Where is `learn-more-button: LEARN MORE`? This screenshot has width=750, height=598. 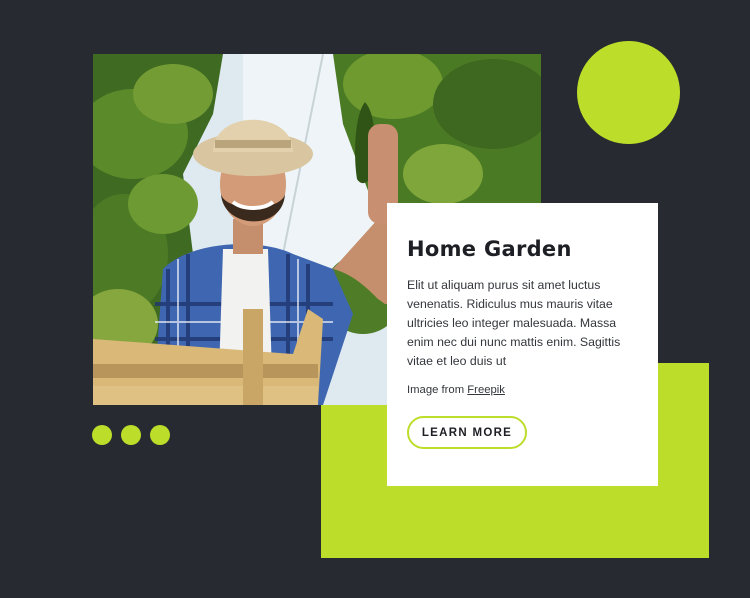
learn-more-button: LEARN MORE is located at coordinates (467, 432).